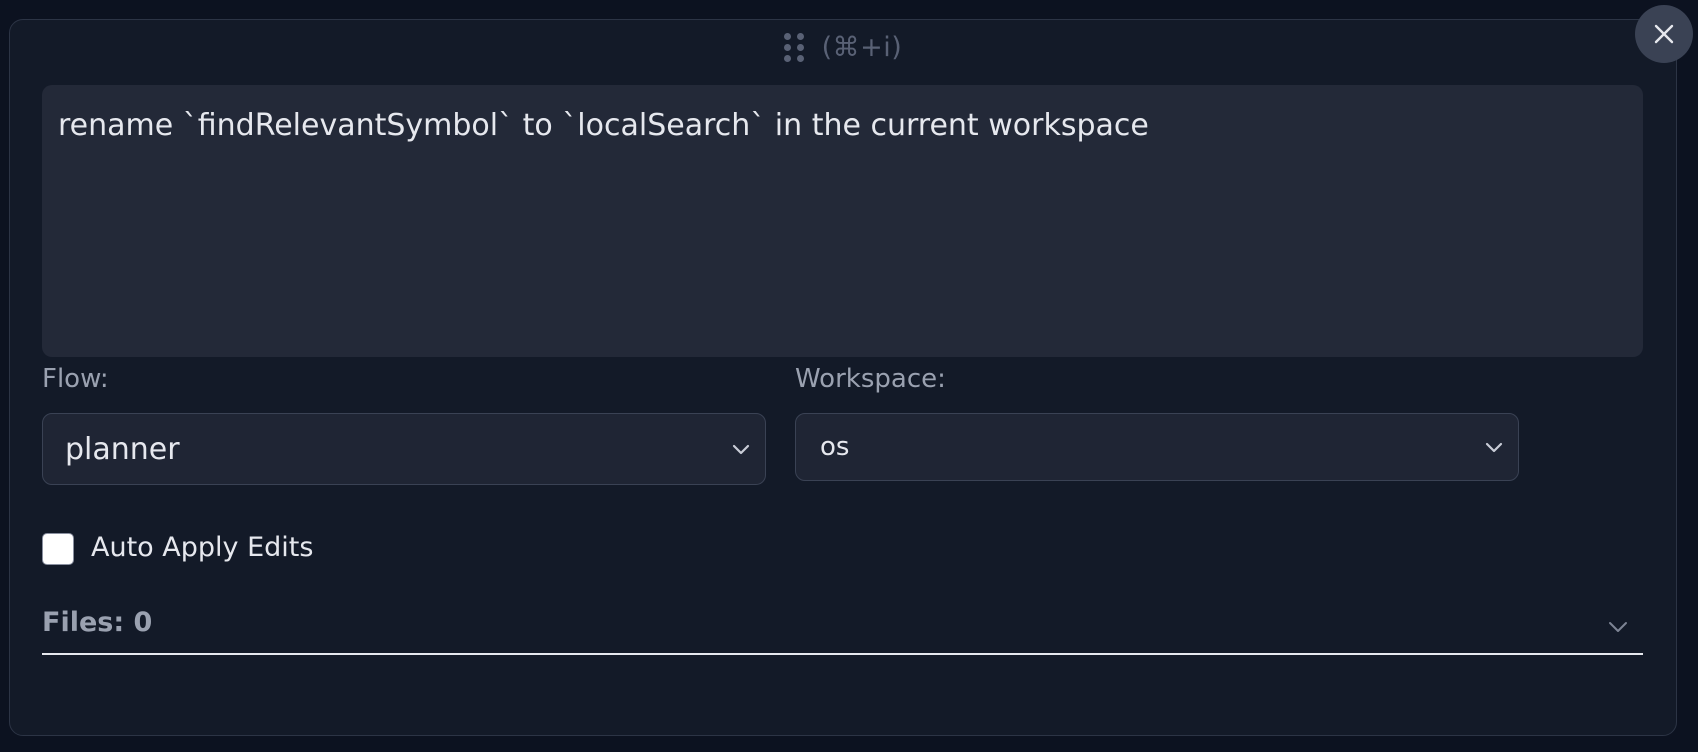 The width and height of the screenshot is (1698, 752). What do you see at coordinates (75, 379) in the screenshot?
I see `flow-label: Flow:` at bounding box center [75, 379].